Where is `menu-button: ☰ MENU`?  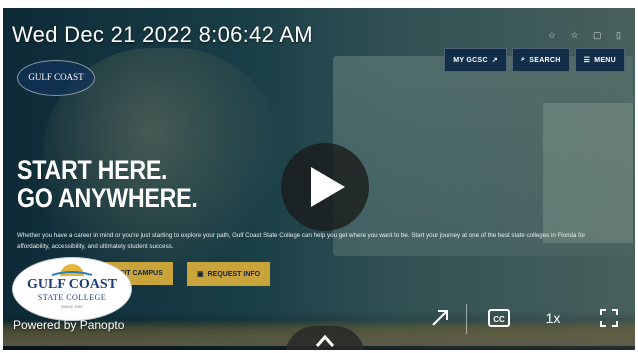
menu-button: ☰ MENU is located at coordinates (599, 60).